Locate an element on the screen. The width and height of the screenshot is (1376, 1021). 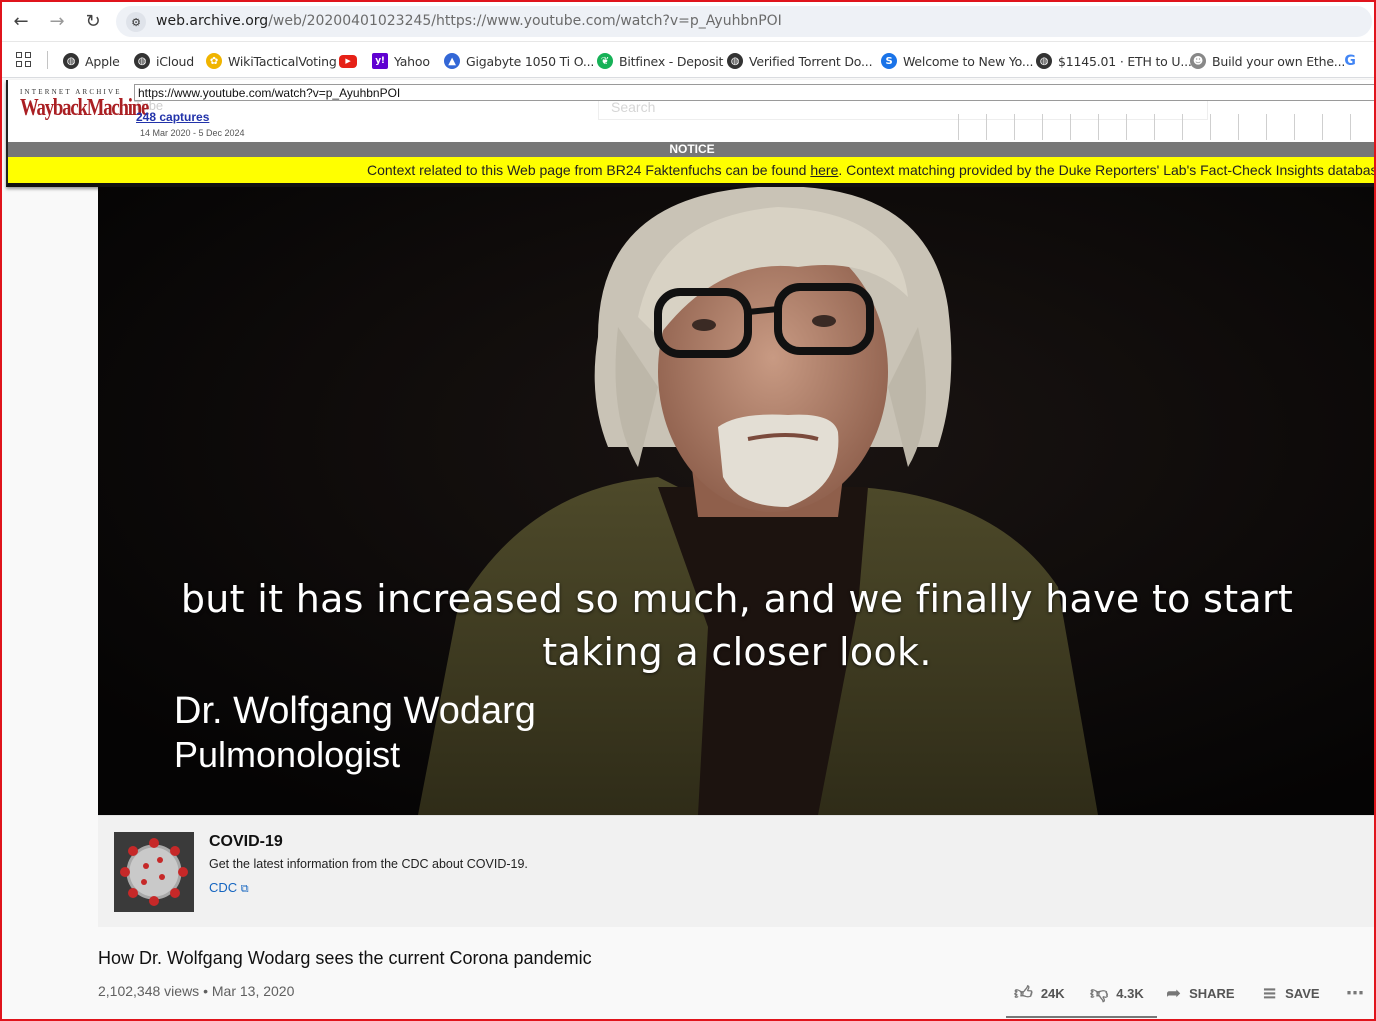
like-button: 👍︎ 24K is located at coordinates (1039, 993).